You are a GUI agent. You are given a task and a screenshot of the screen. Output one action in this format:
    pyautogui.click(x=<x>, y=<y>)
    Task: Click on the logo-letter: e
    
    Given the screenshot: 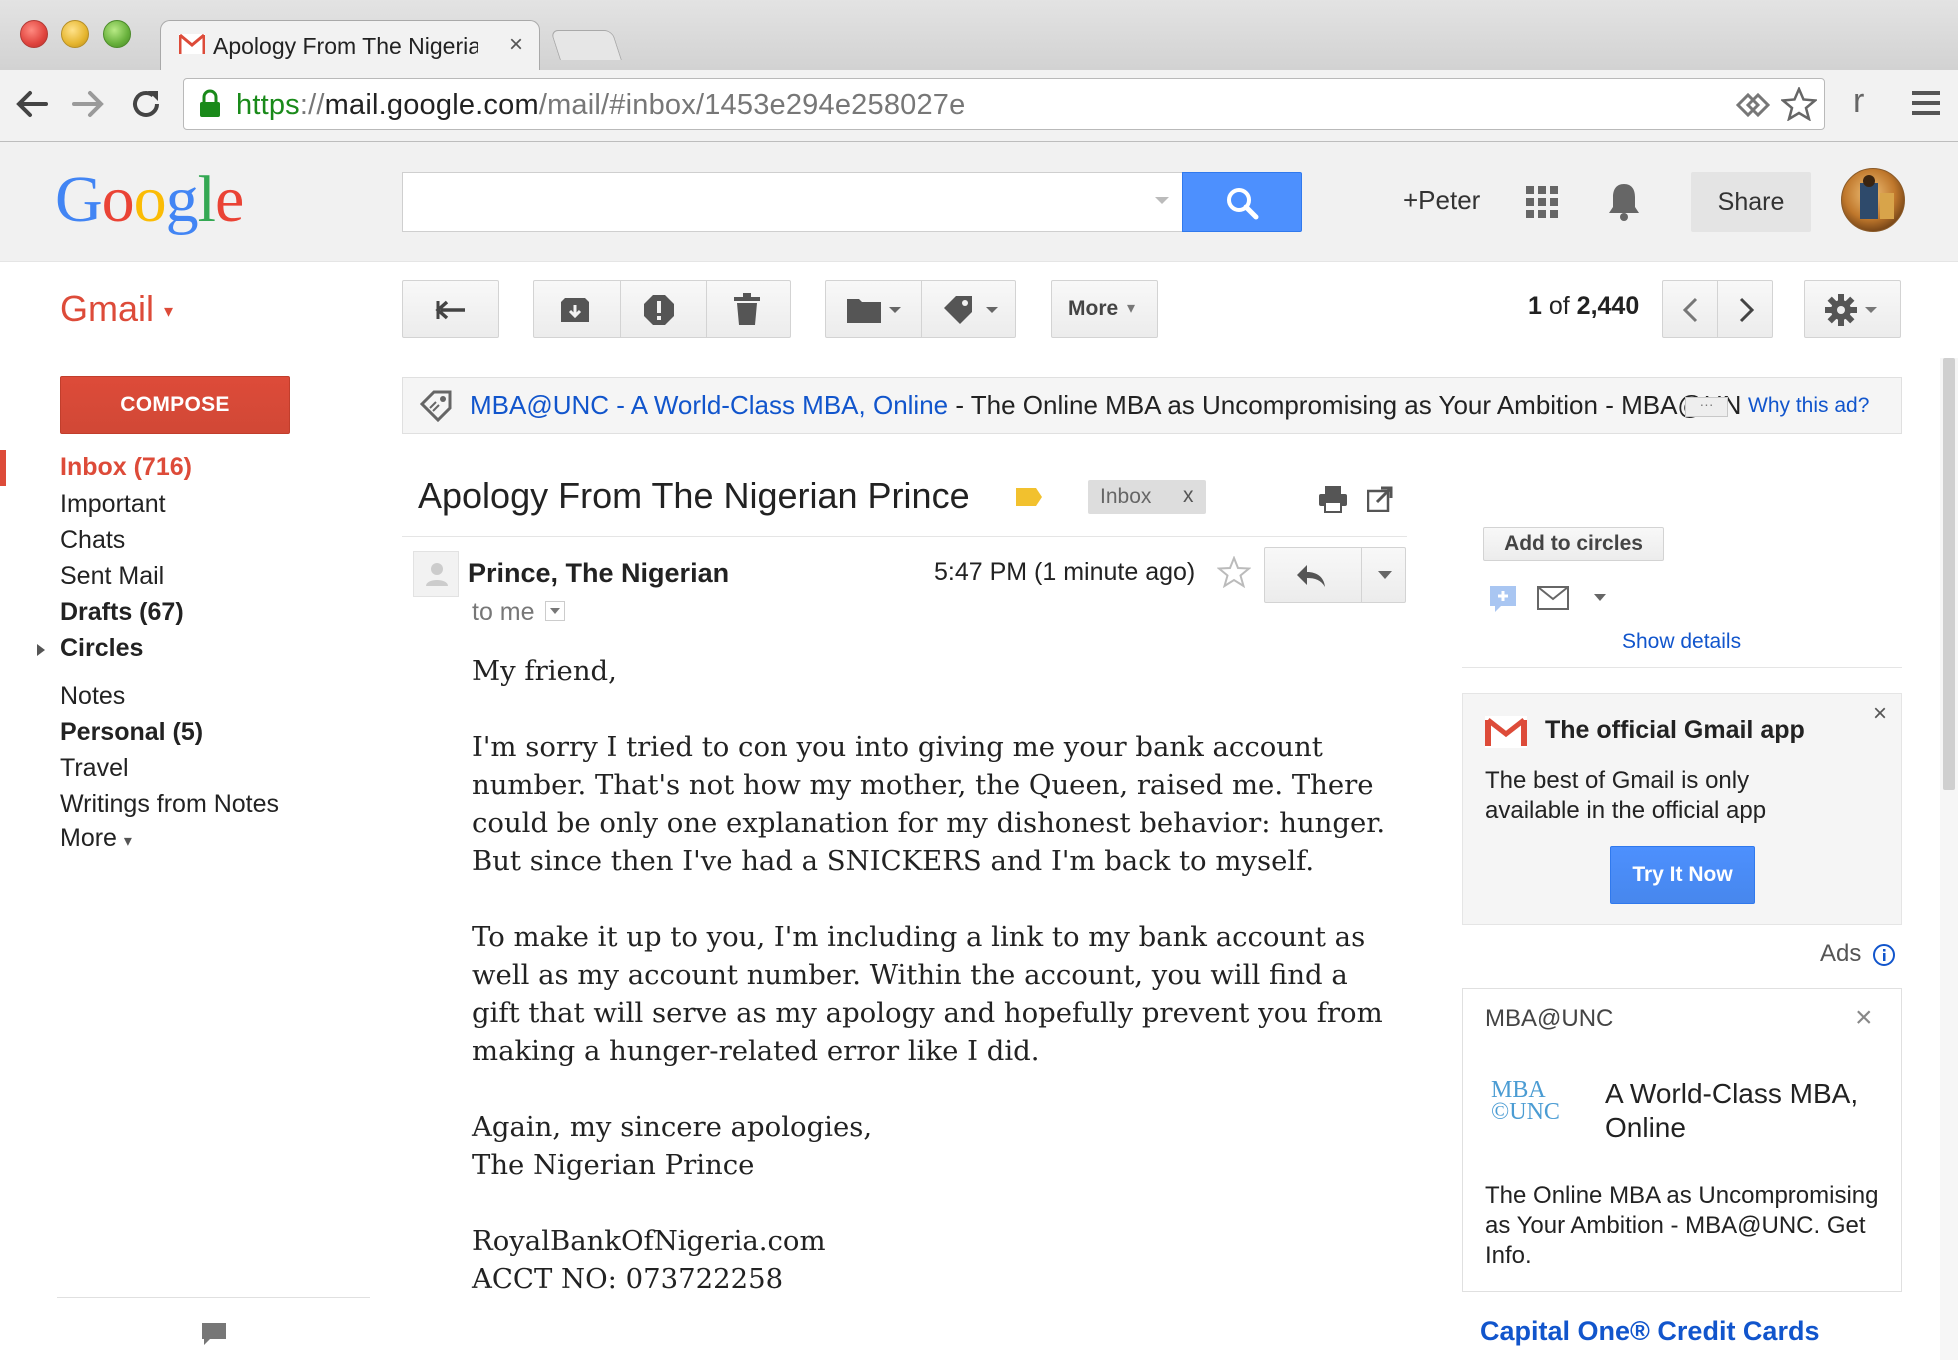 What is the action you would take?
    pyautogui.click(x=229, y=199)
    